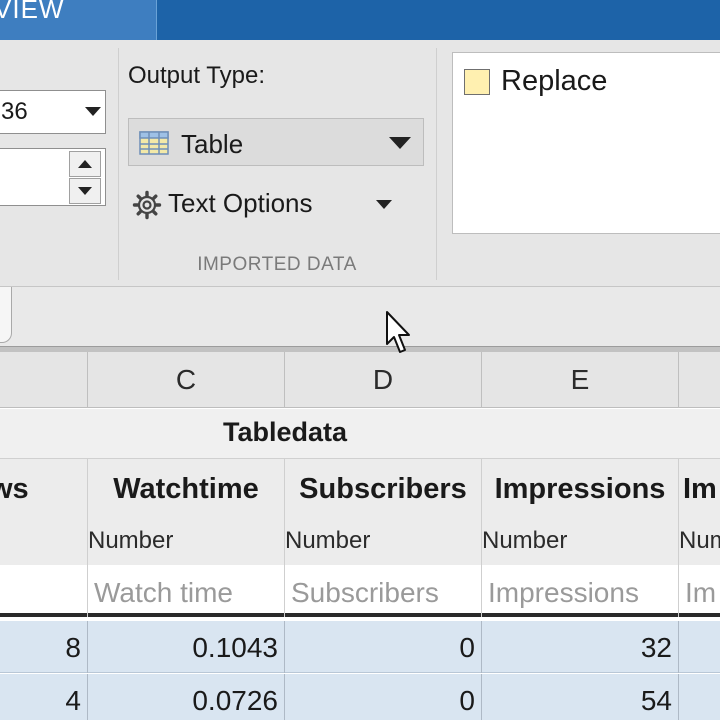  Describe the element at coordinates (360, 20) in the screenshot. I see `toolstrip-tab-bar: VIEW` at that location.